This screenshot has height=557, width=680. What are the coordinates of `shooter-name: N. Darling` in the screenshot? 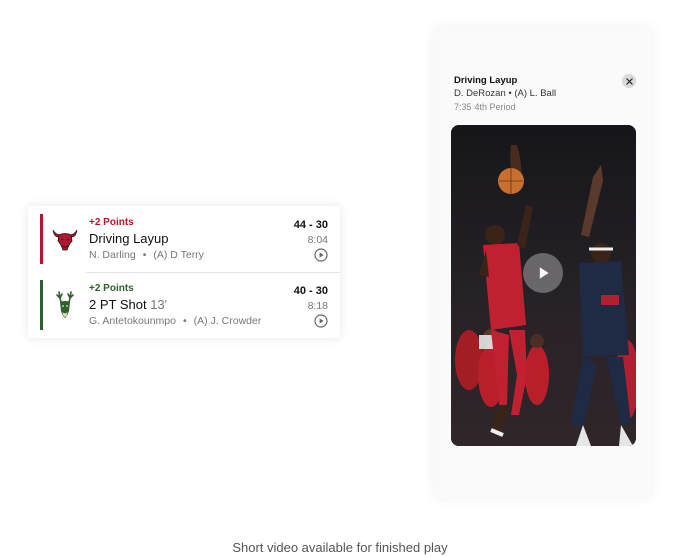 It's located at (112, 255).